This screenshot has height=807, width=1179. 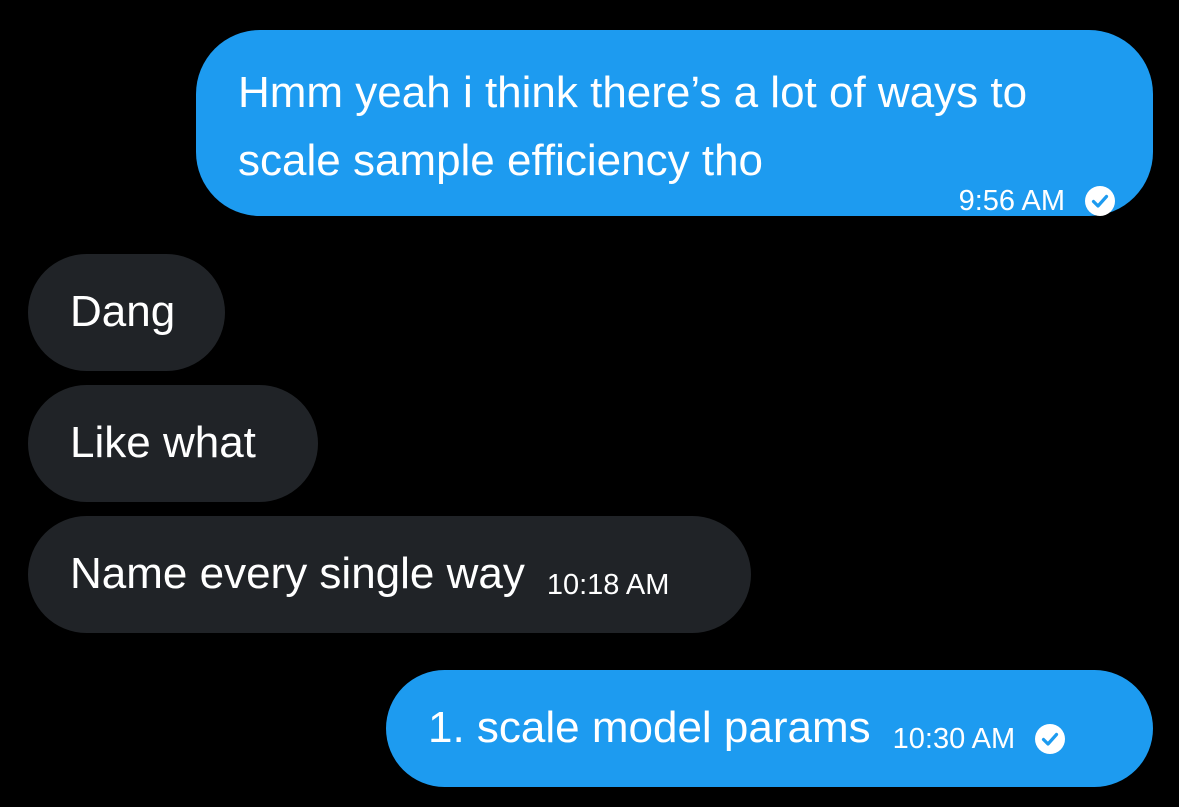 What do you see at coordinates (954, 739) in the screenshot?
I see `message-timestamp: 10:30 AM` at bounding box center [954, 739].